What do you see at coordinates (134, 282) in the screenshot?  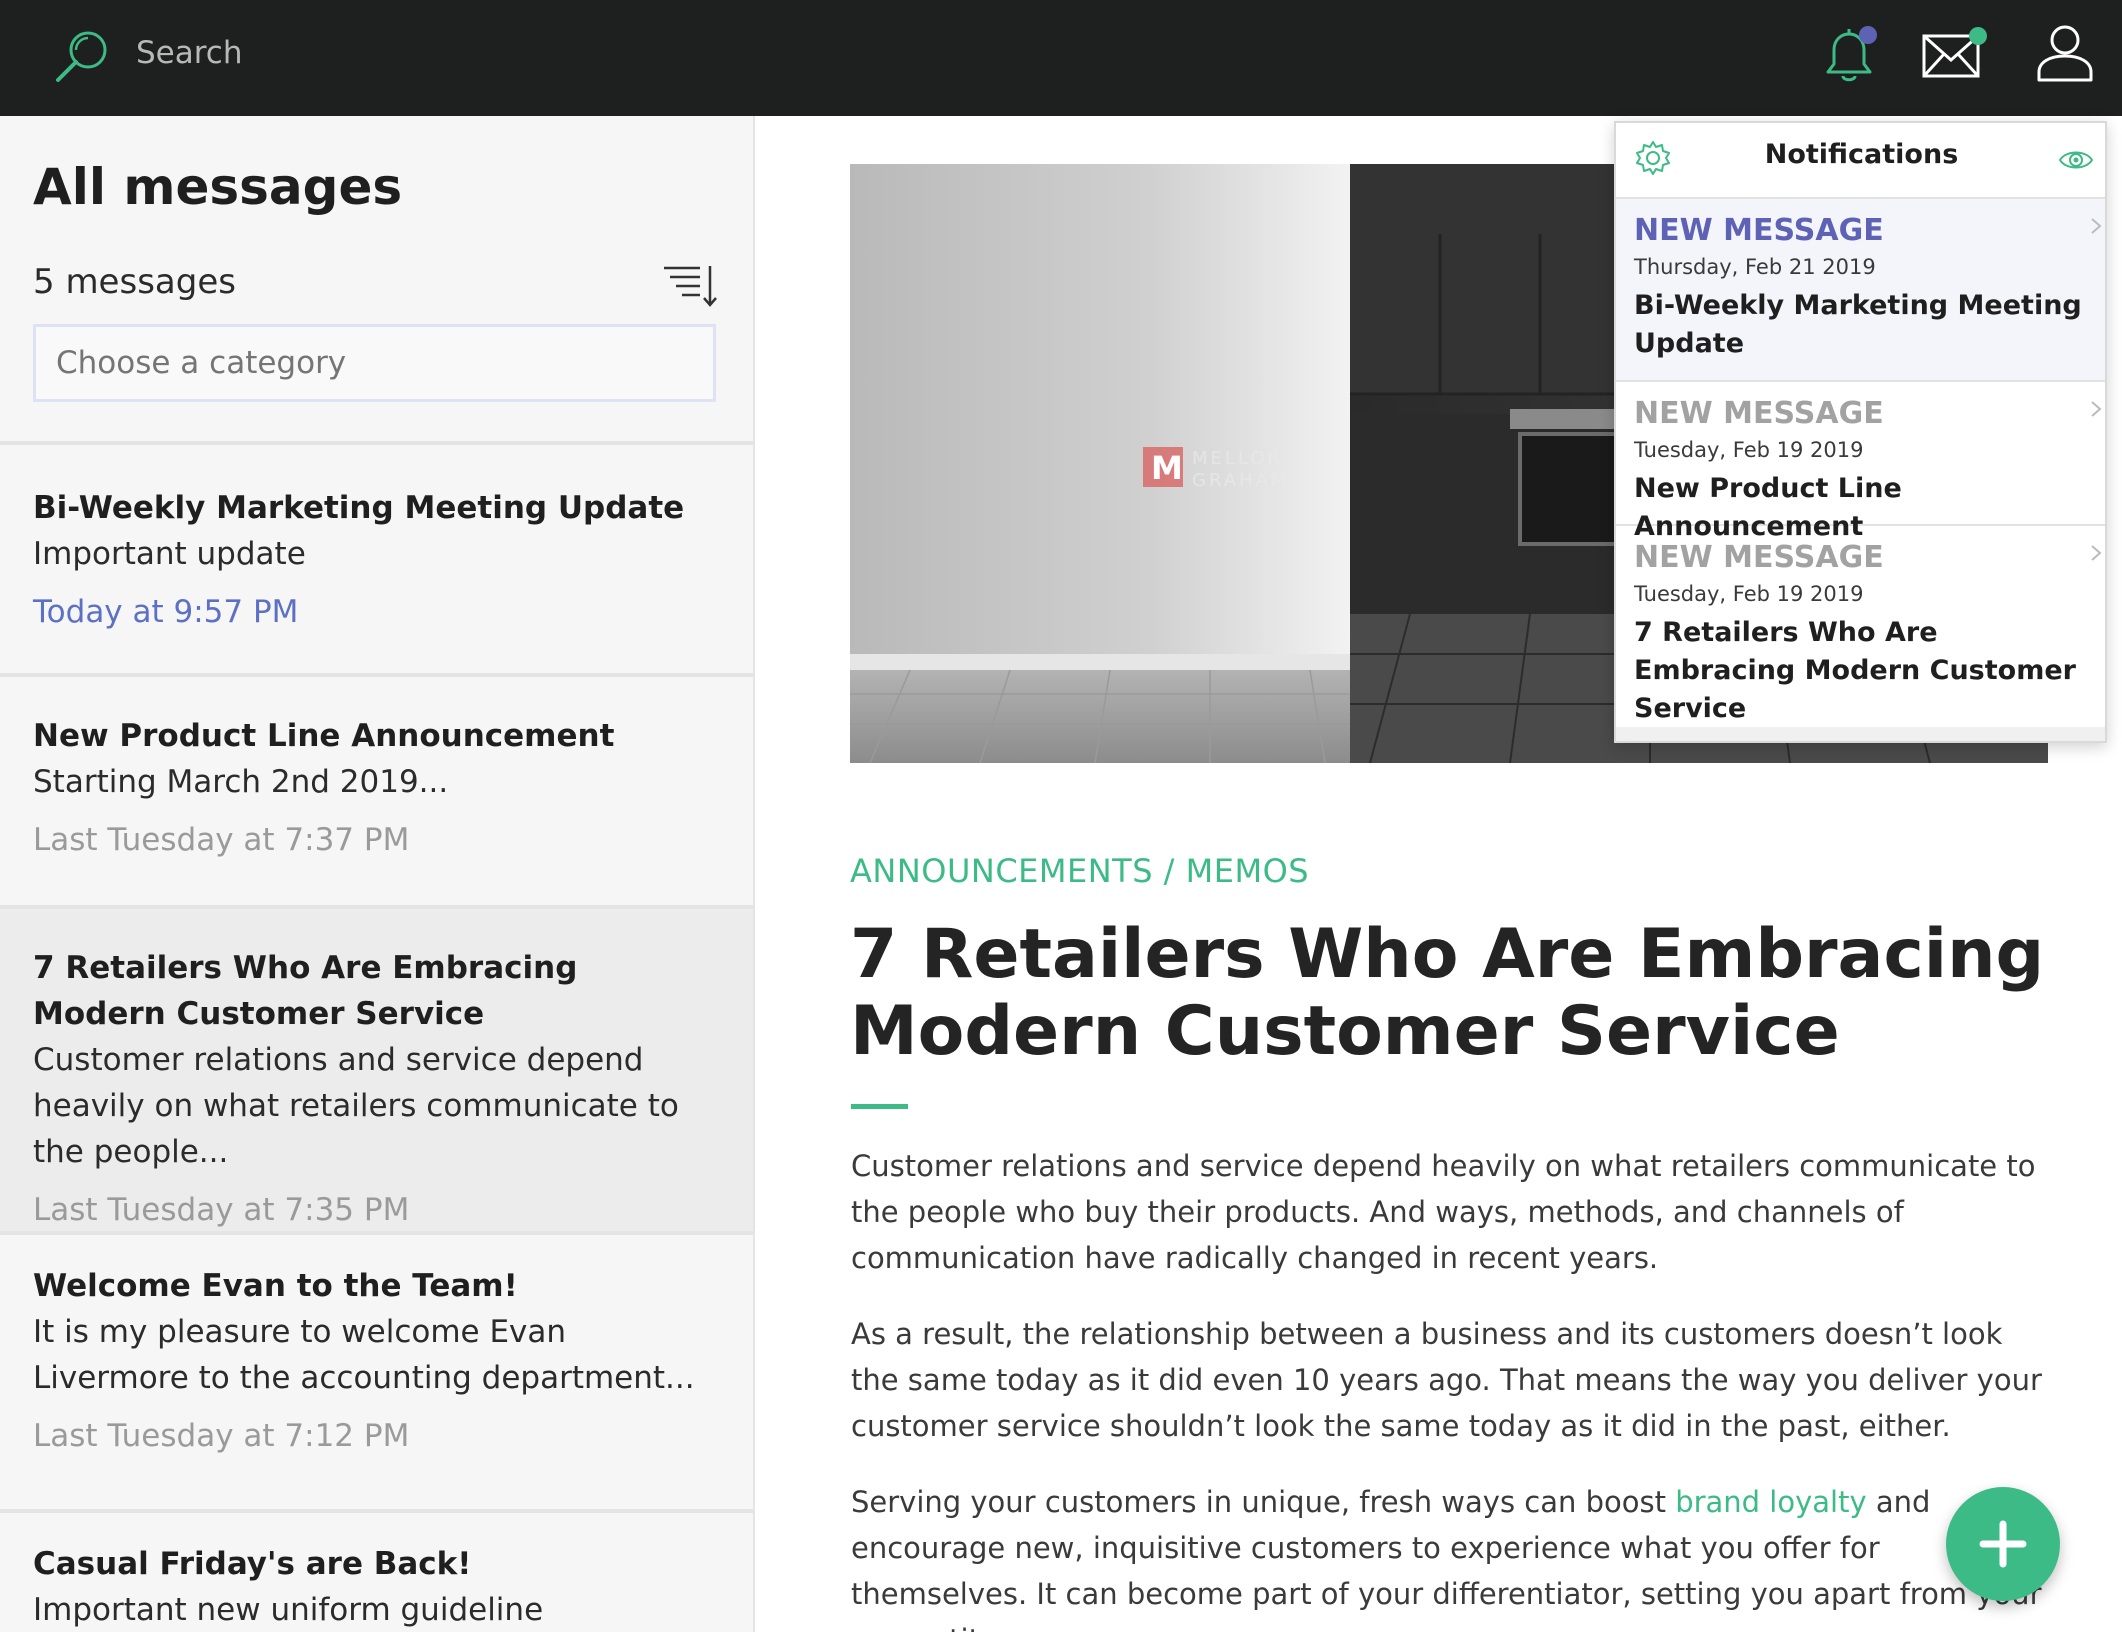 I see `message-count: 5 messages` at bounding box center [134, 282].